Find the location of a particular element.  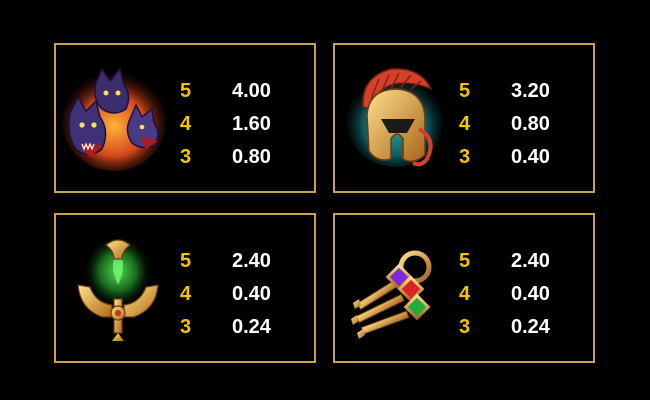

payout-row: 5 4.00 is located at coordinates (239, 91).